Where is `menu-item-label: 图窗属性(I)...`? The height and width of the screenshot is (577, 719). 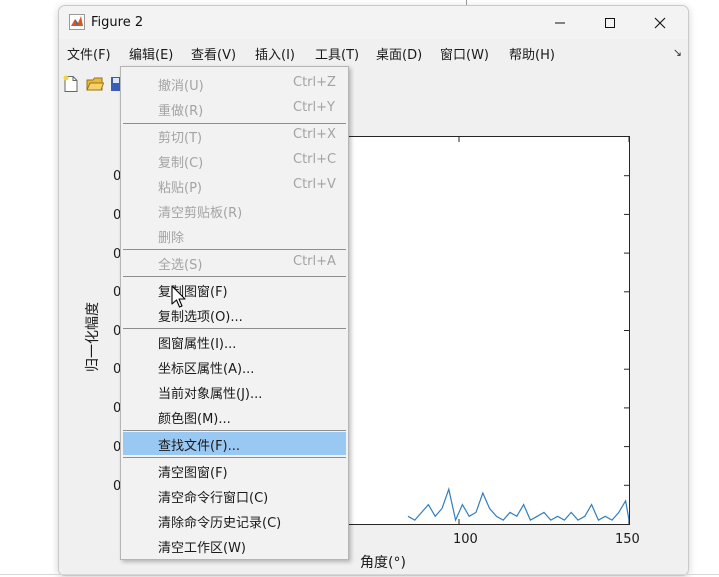 menu-item-label: 图窗属性(I)... is located at coordinates (197, 344).